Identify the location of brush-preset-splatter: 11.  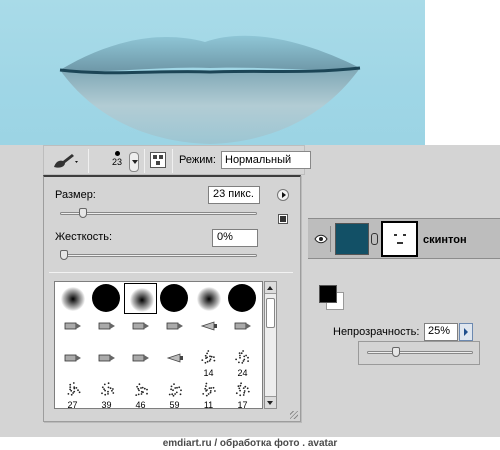
(208, 394).